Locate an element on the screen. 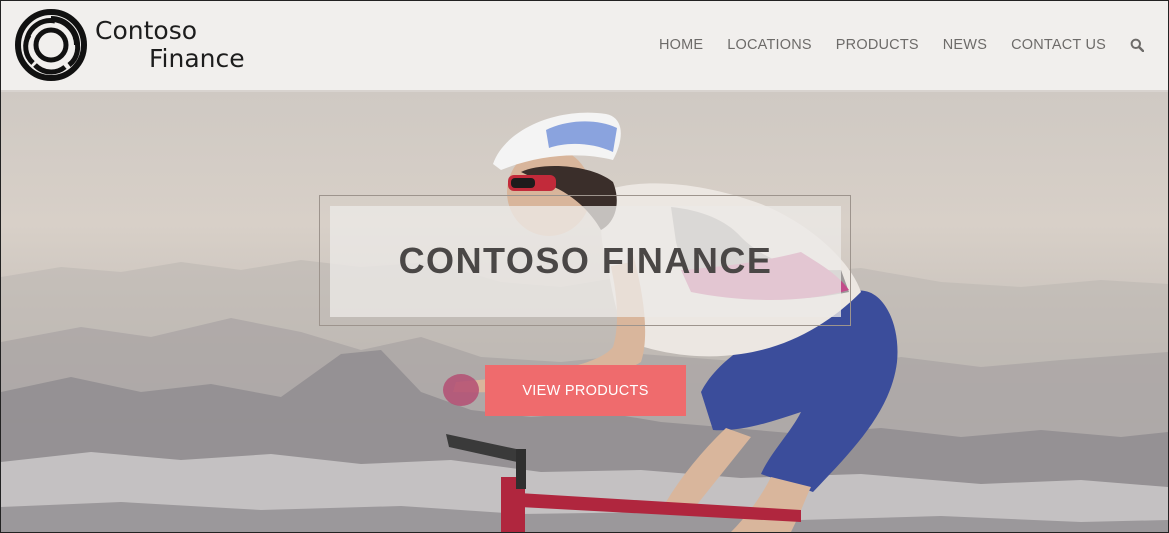 Image resolution: width=1169 pixels, height=533 pixels. brand-logo: Contoso Finance is located at coordinates (130, 45).